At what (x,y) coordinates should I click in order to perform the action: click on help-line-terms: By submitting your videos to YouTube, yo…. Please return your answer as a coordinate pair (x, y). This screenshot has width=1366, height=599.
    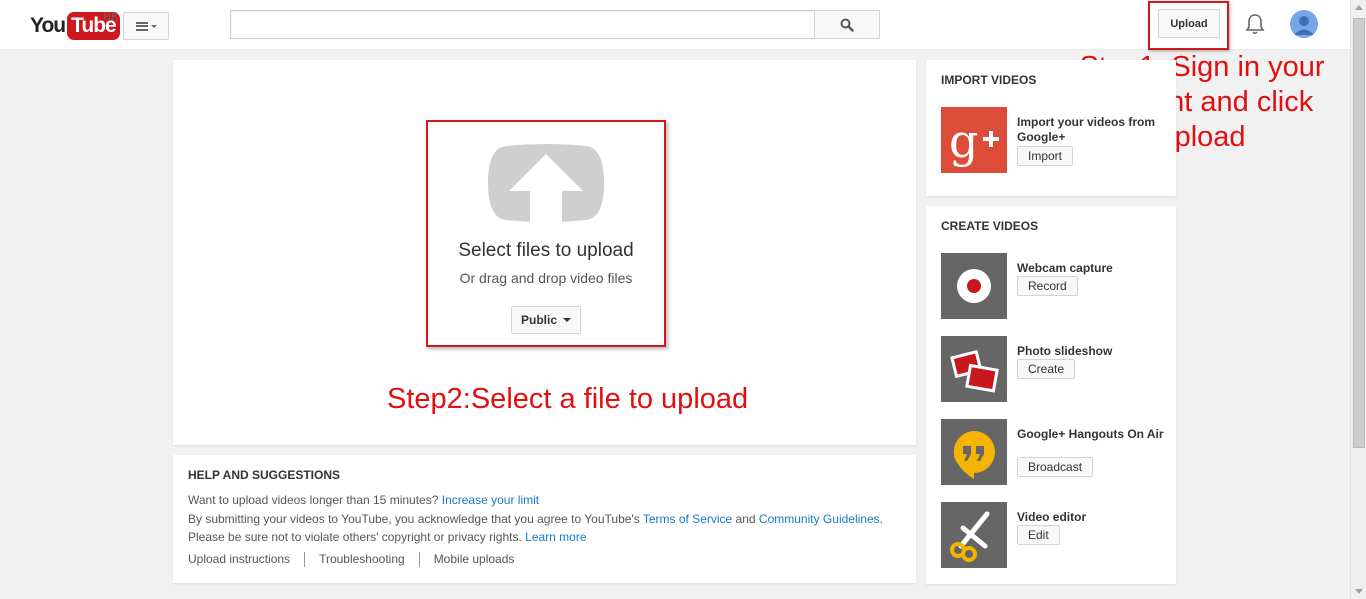
    Looking at the image, I should click on (535, 519).